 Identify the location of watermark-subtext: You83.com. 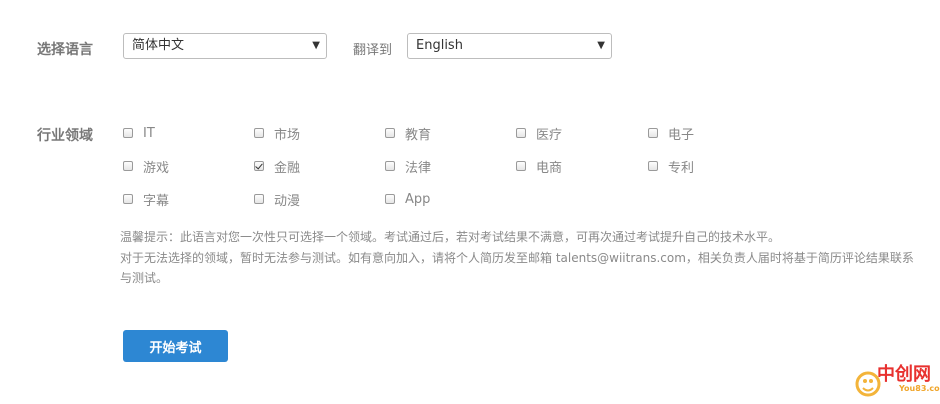
(919, 388).